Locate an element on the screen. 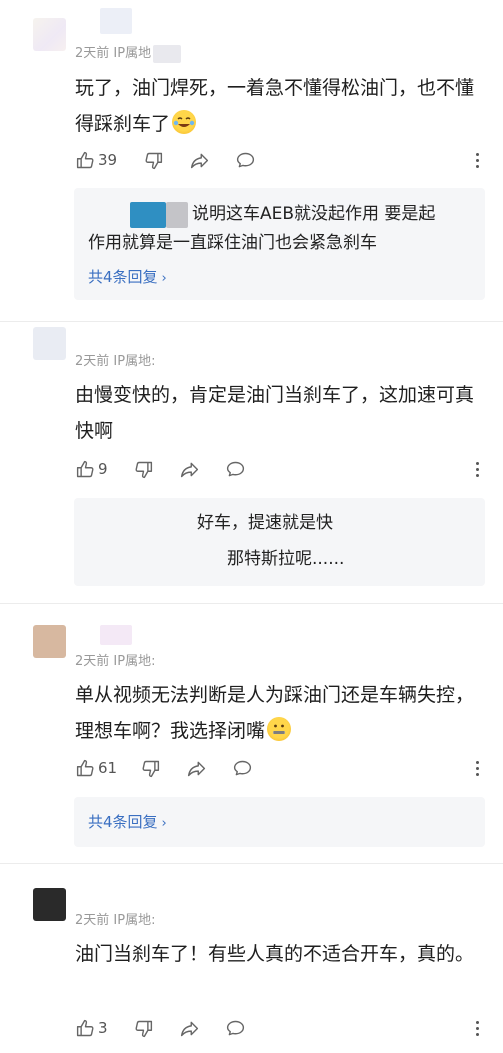 Image resolution: width=503 pixels, height=1053 pixels. like-button: 3 is located at coordinates (91, 1028).